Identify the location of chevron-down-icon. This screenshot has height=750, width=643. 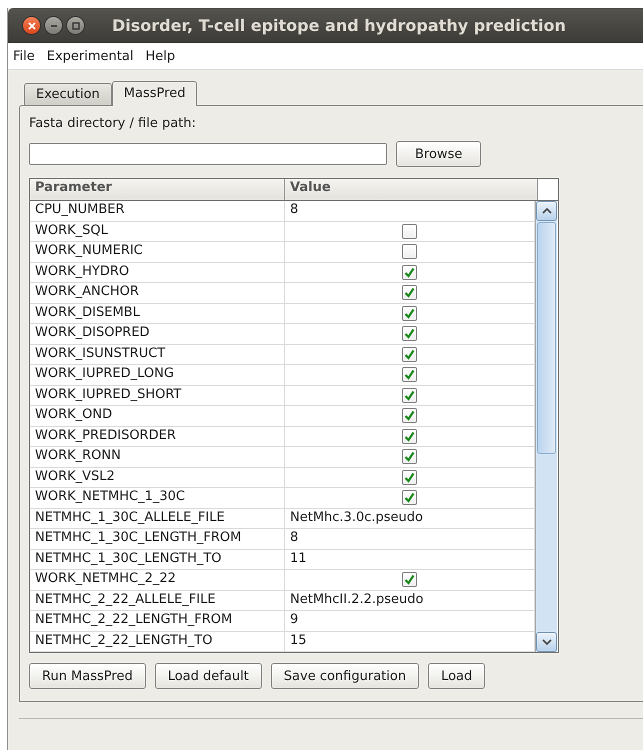
(546, 642).